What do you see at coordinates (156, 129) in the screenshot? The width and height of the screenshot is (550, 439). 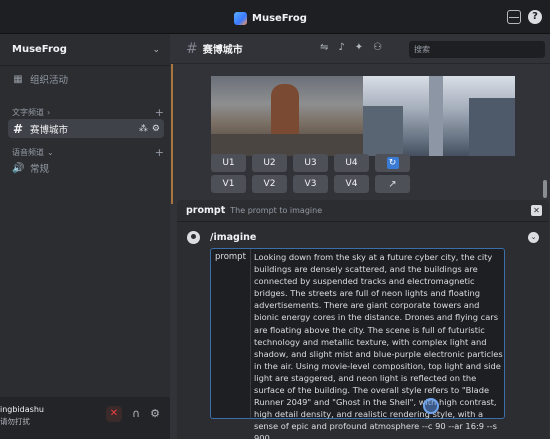 I see `channel-settings-icon: ⚙` at bounding box center [156, 129].